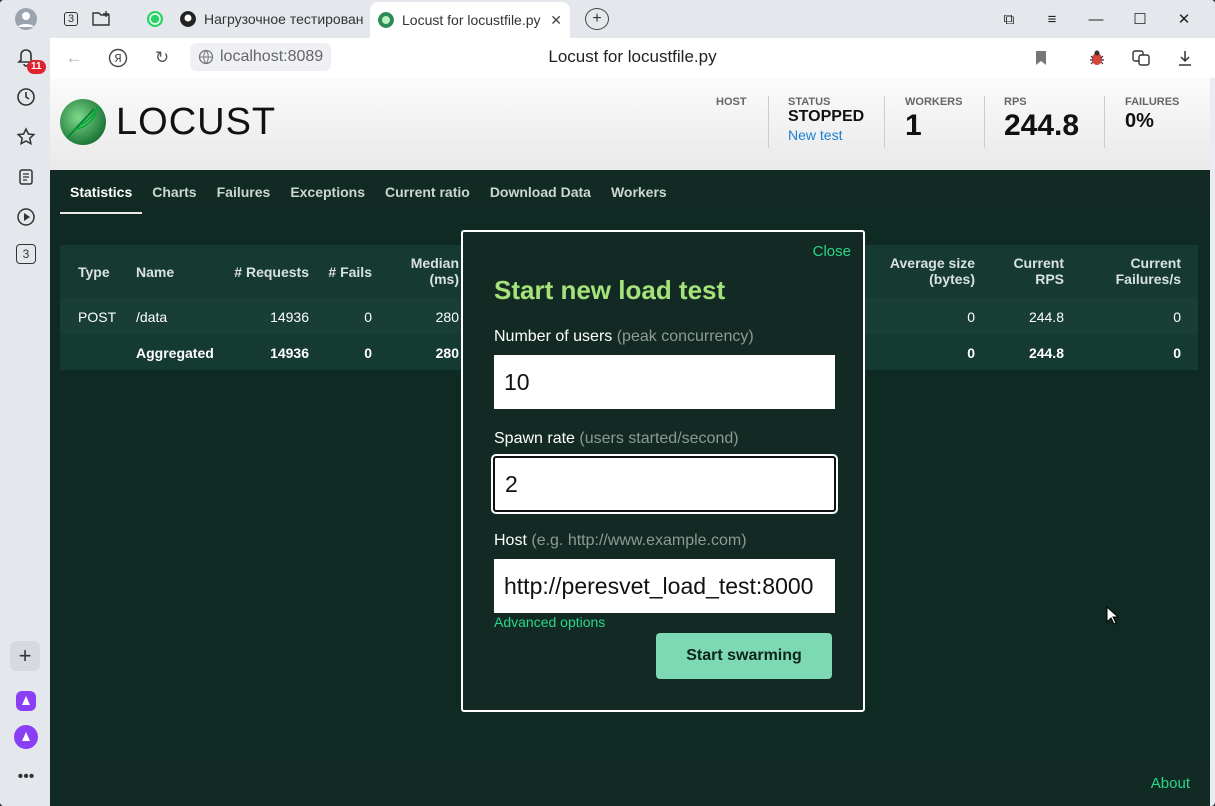 The image size is (1215, 806). What do you see at coordinates (933, 120) in the screenshot?
I see `workers-stat: WORKERS 1` at bounding box center [933, 120].